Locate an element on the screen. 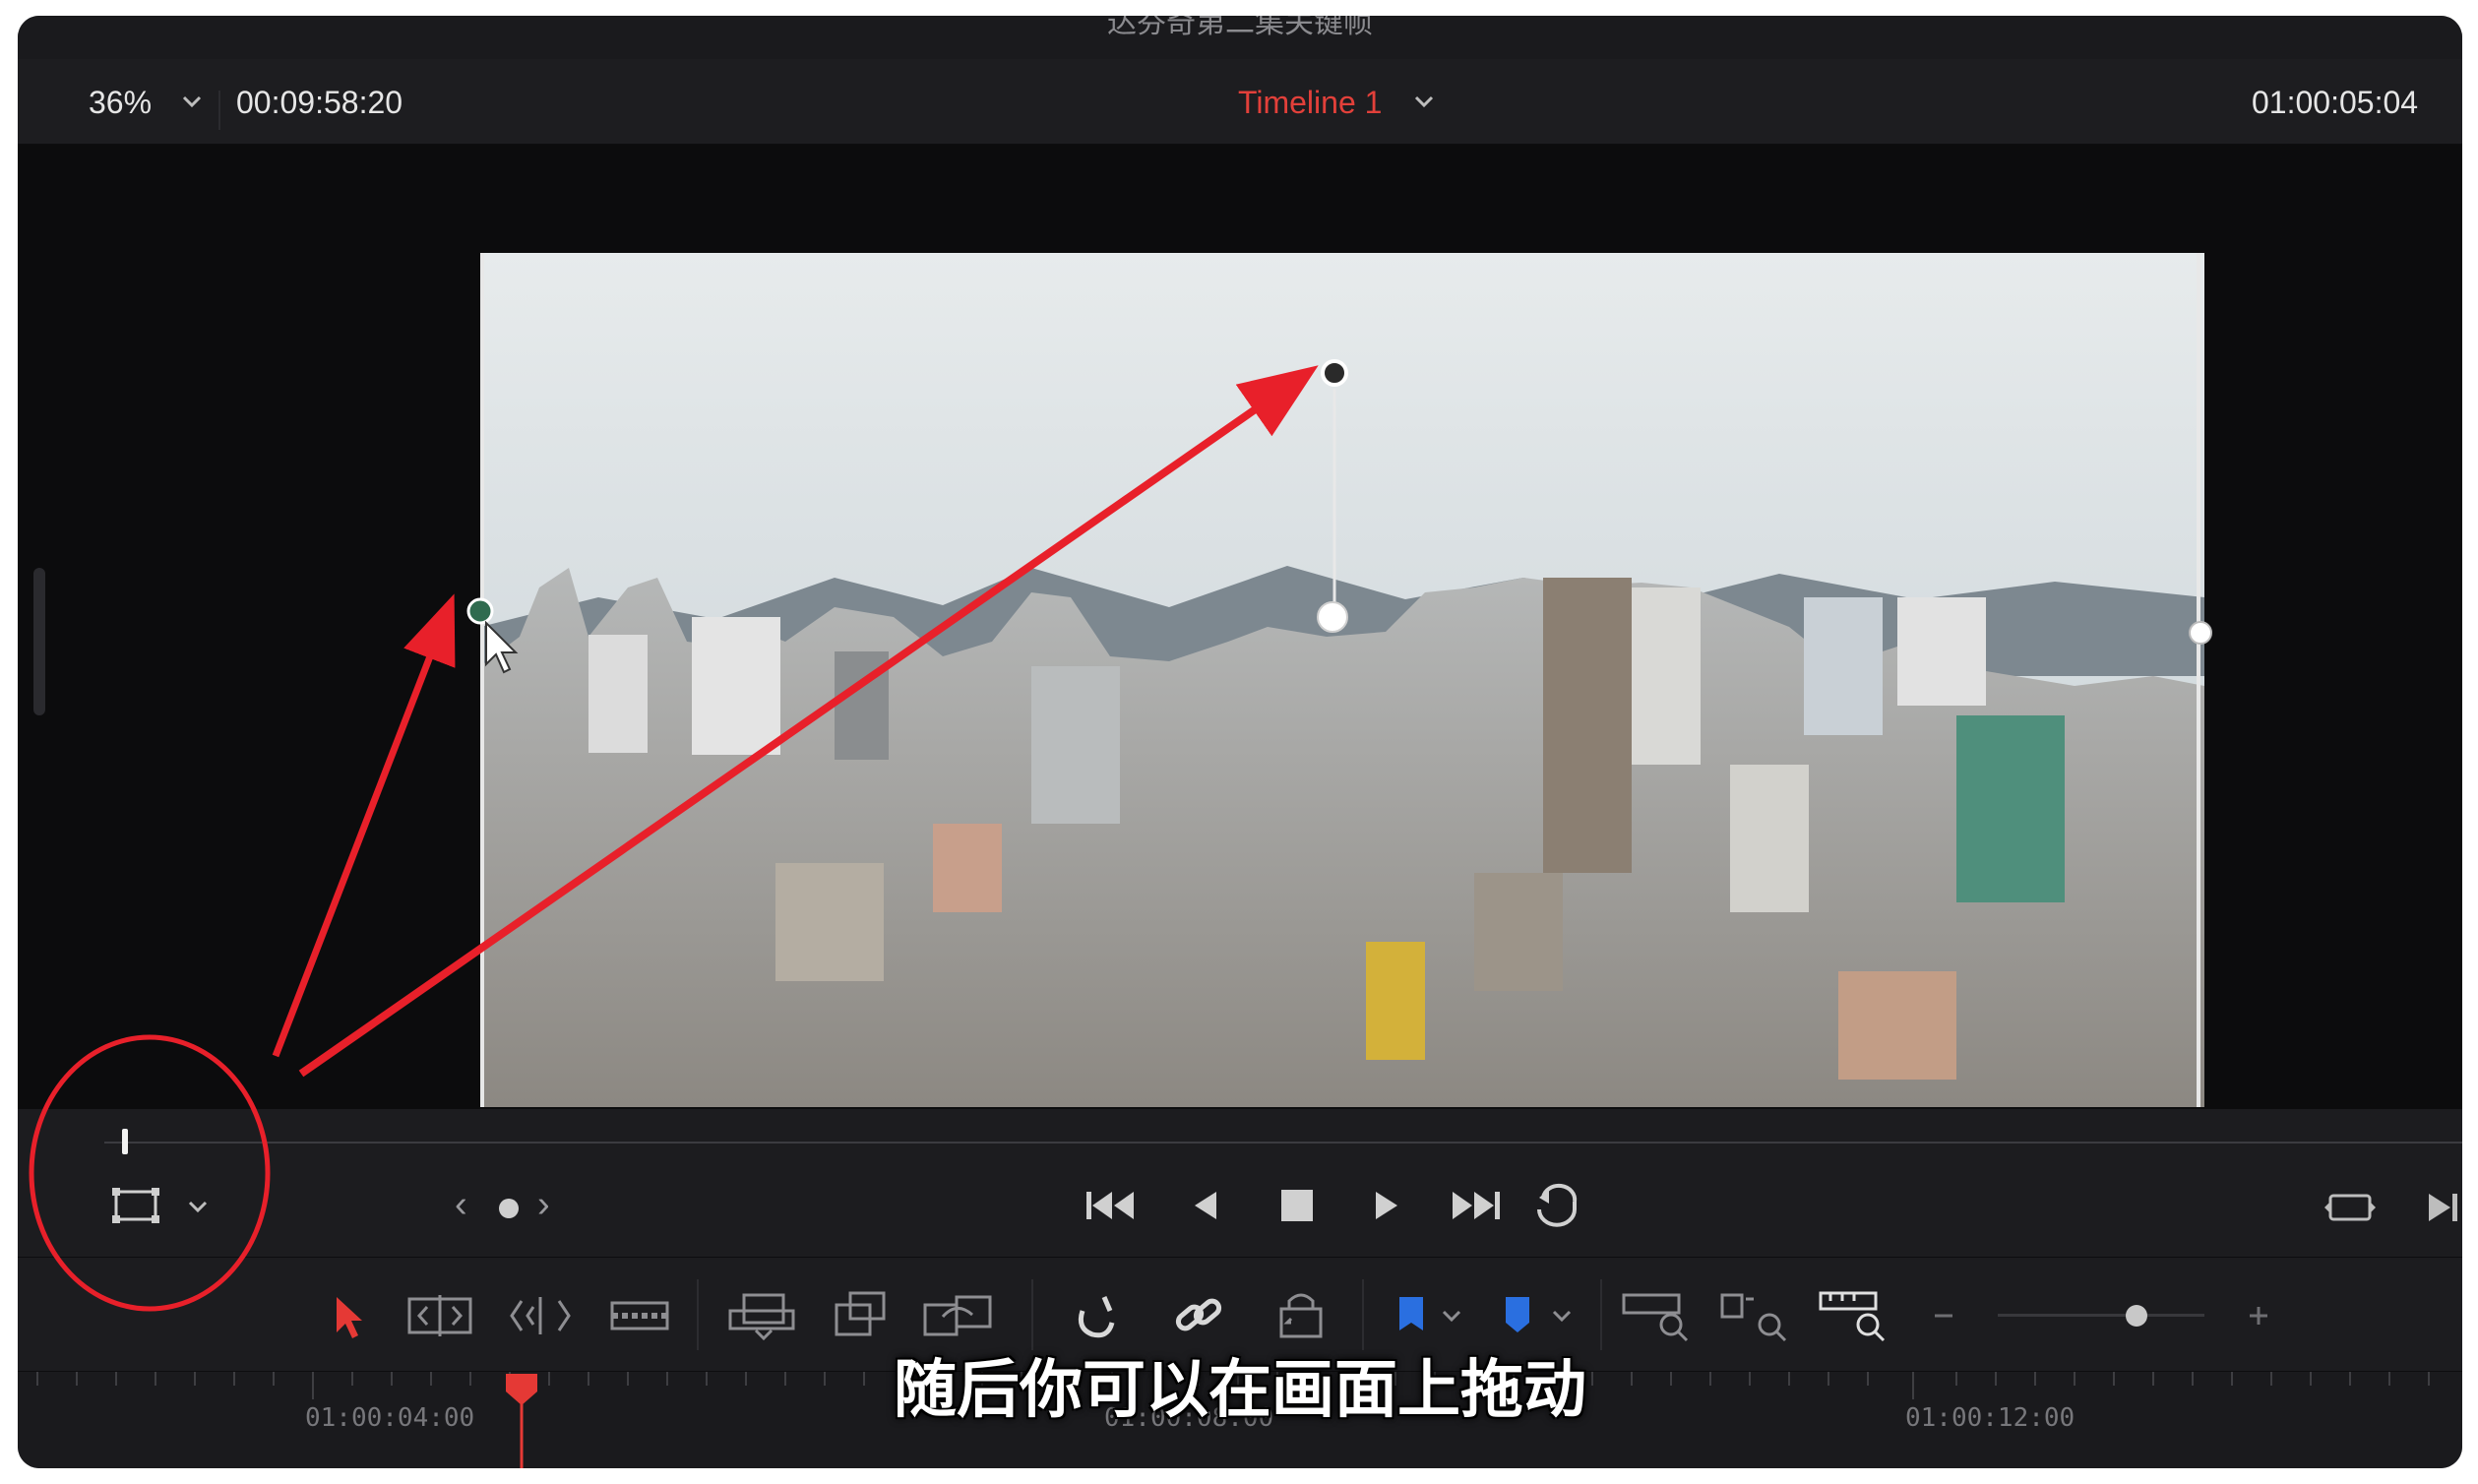  trim-tool-icon is located at coordinates (439, 1316).